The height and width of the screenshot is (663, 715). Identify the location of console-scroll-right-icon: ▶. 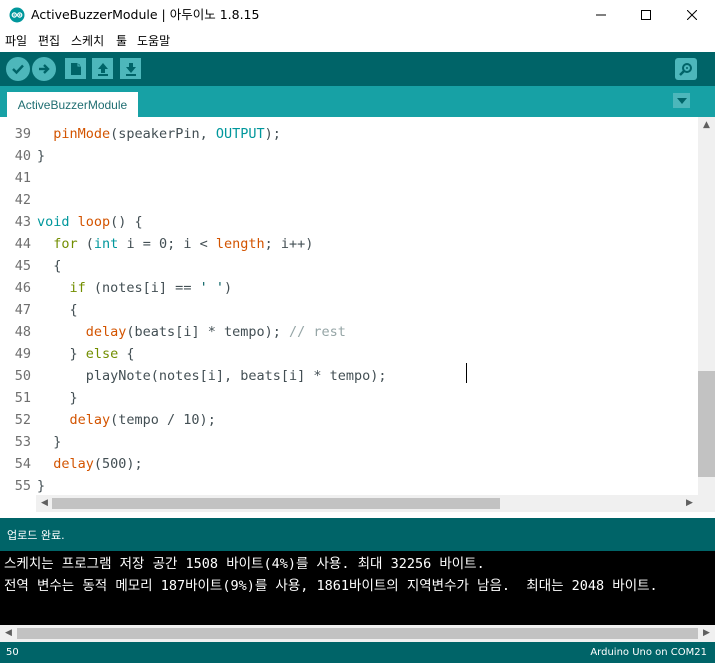
(706, 633).